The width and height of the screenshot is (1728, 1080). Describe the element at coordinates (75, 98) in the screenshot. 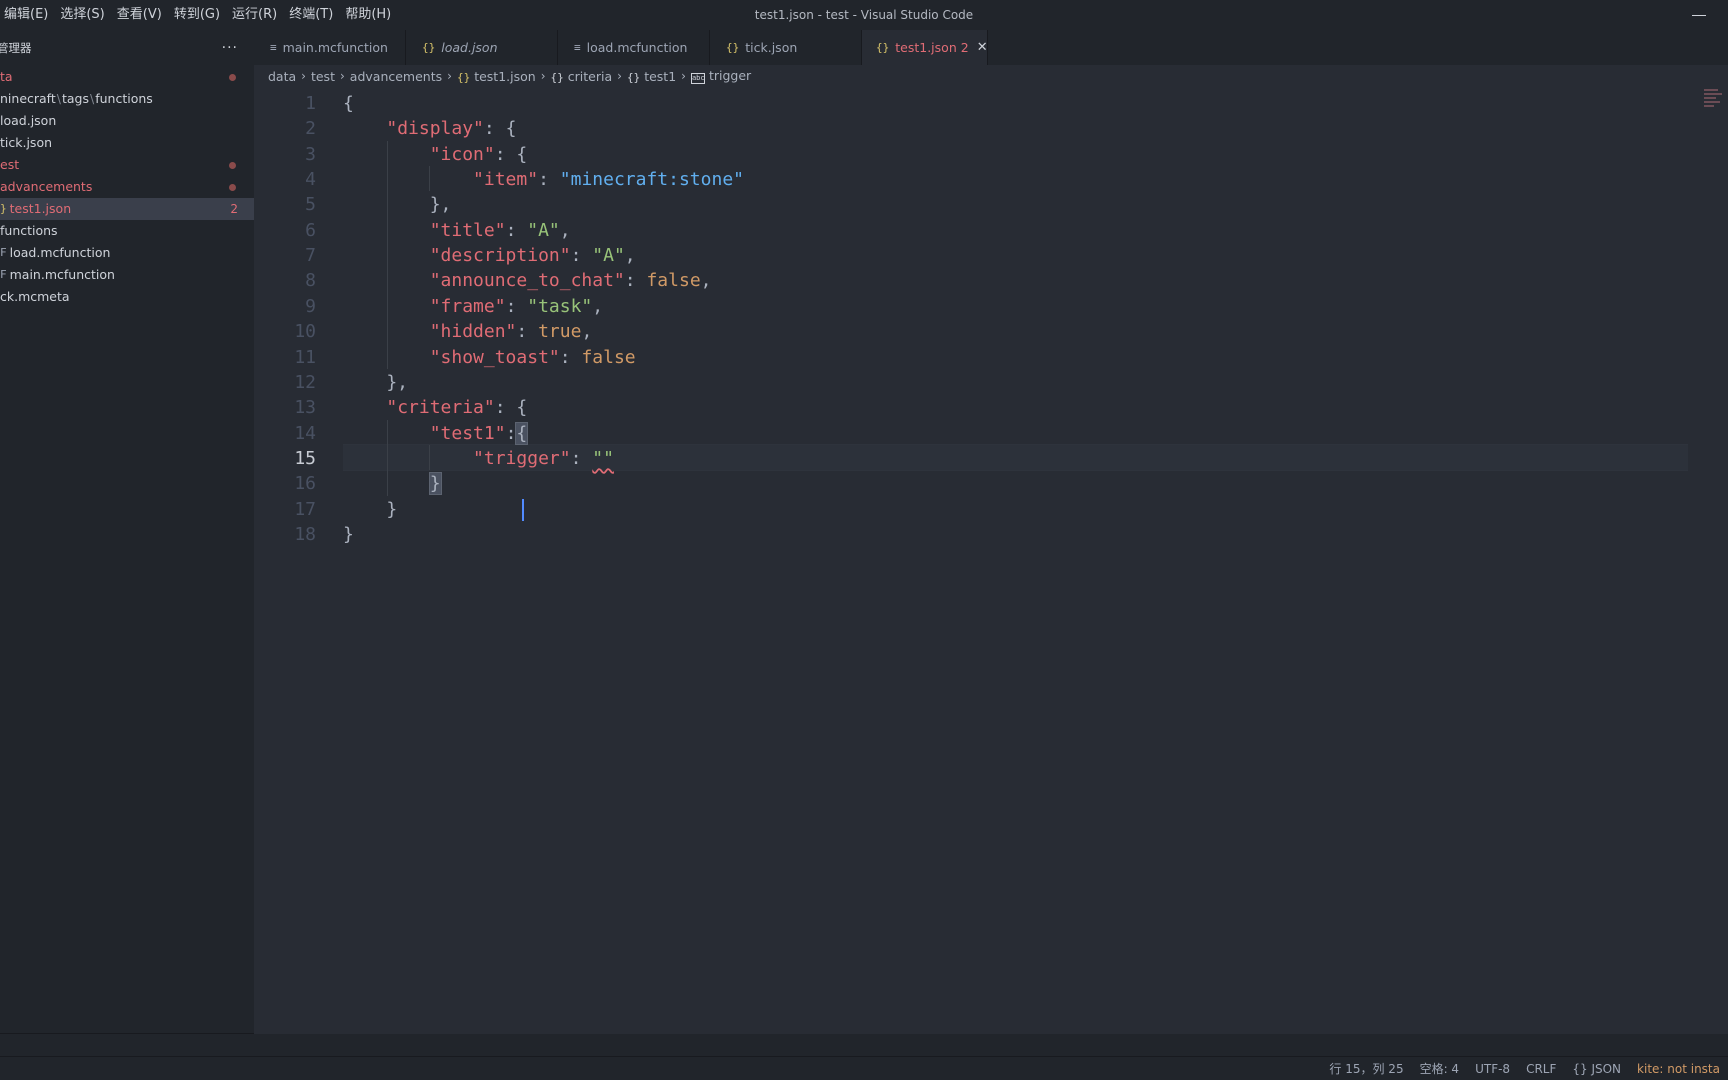

I see `tree-item-path-part: tags` at that location.